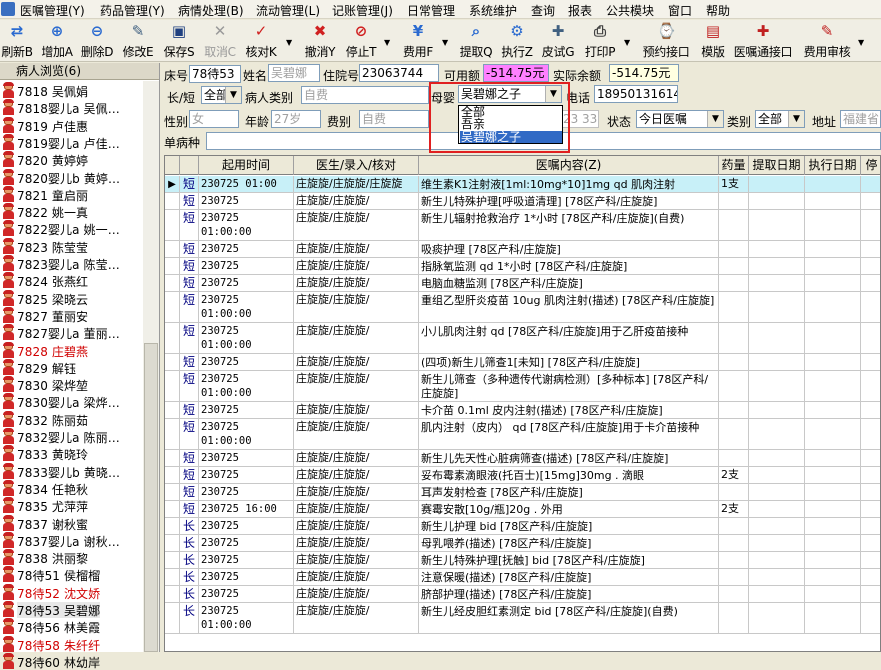  What do you see at coordinates (71, 644) in the screenshot?
I see `patient-list-item: 78待58 朱纤纤` at bounding box center [71, 644].